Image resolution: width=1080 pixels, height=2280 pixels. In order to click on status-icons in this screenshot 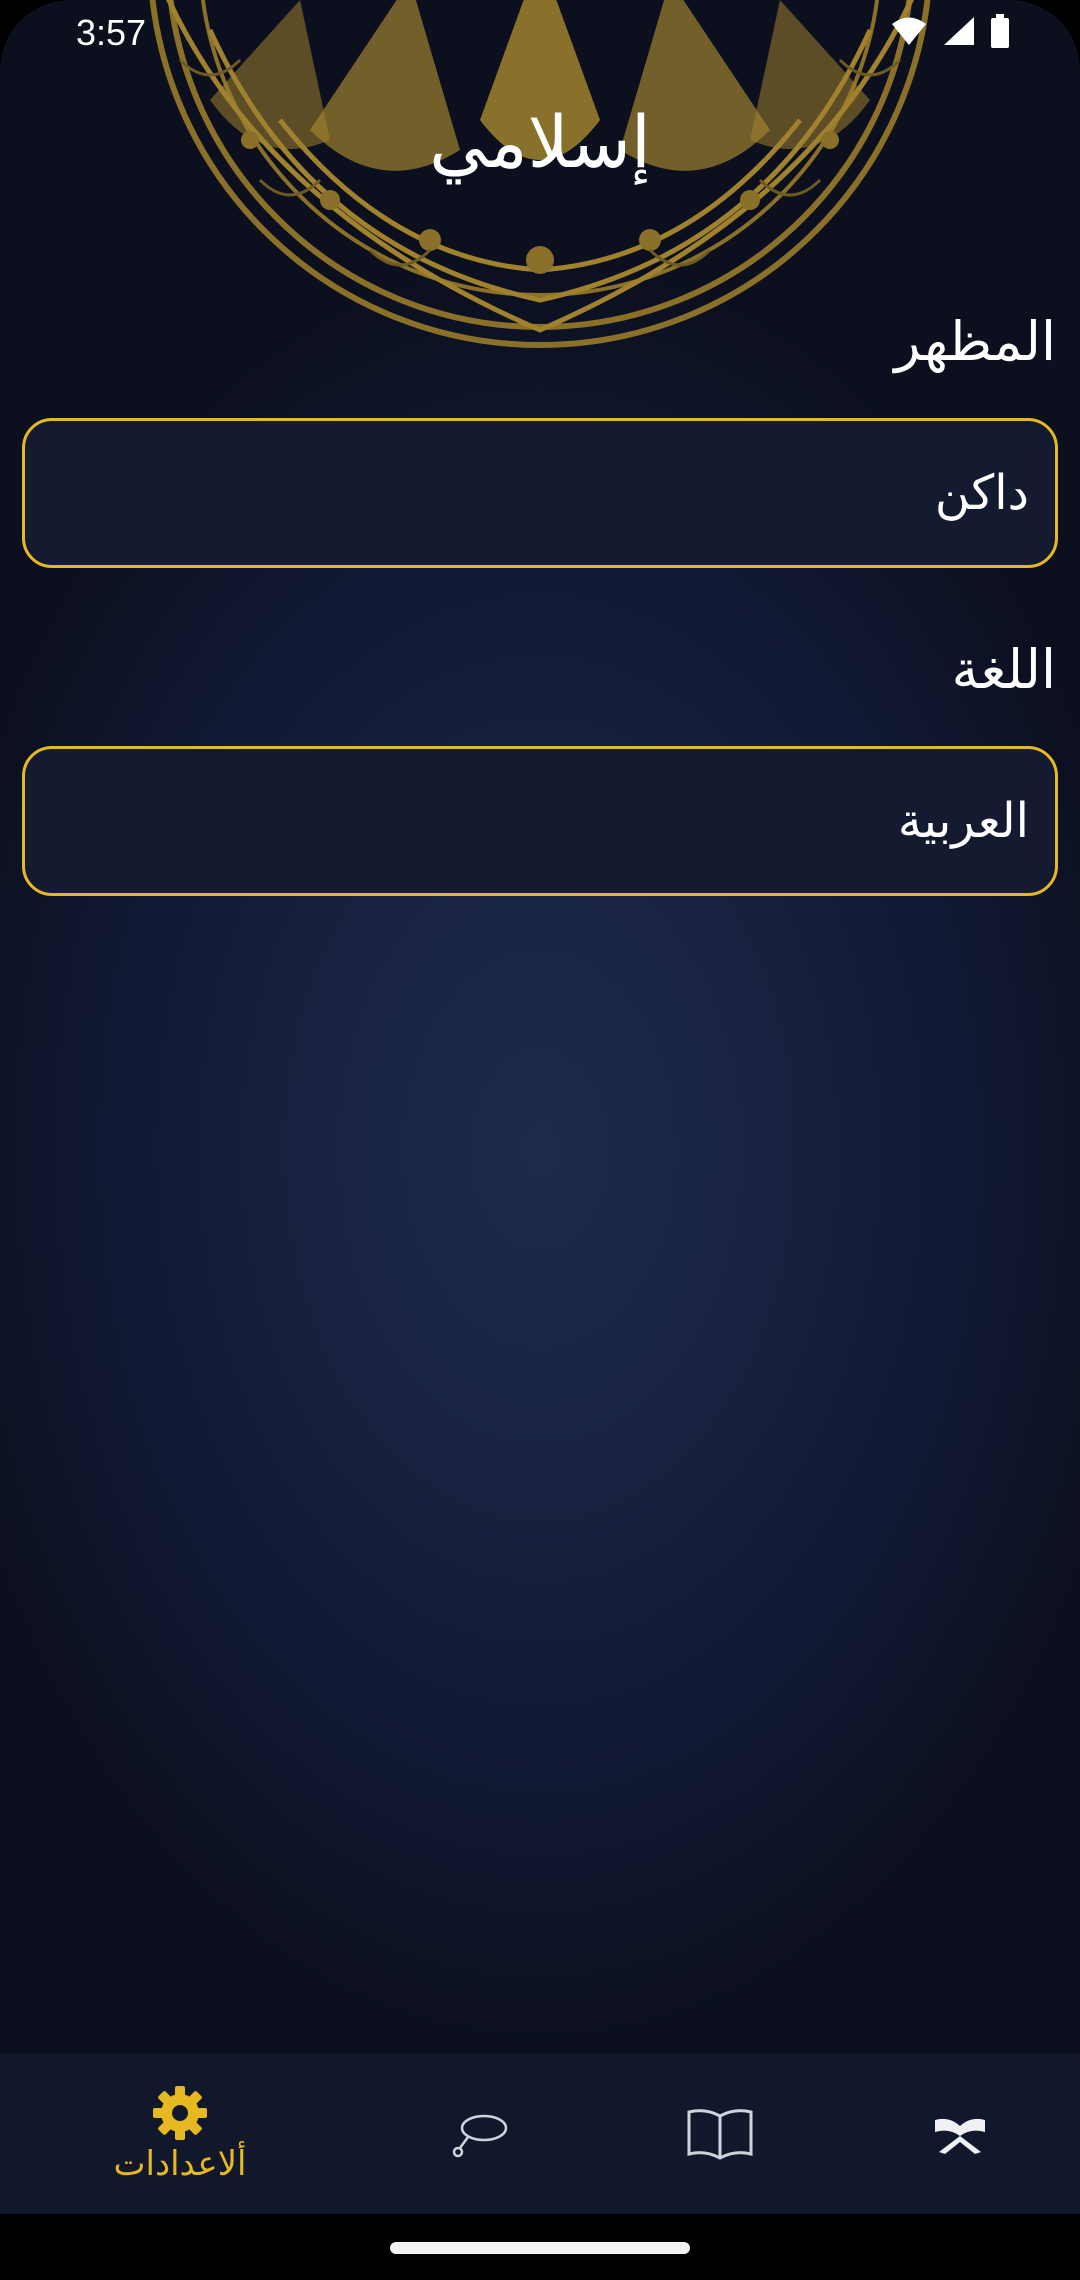, I will do `click(950, 31)`.